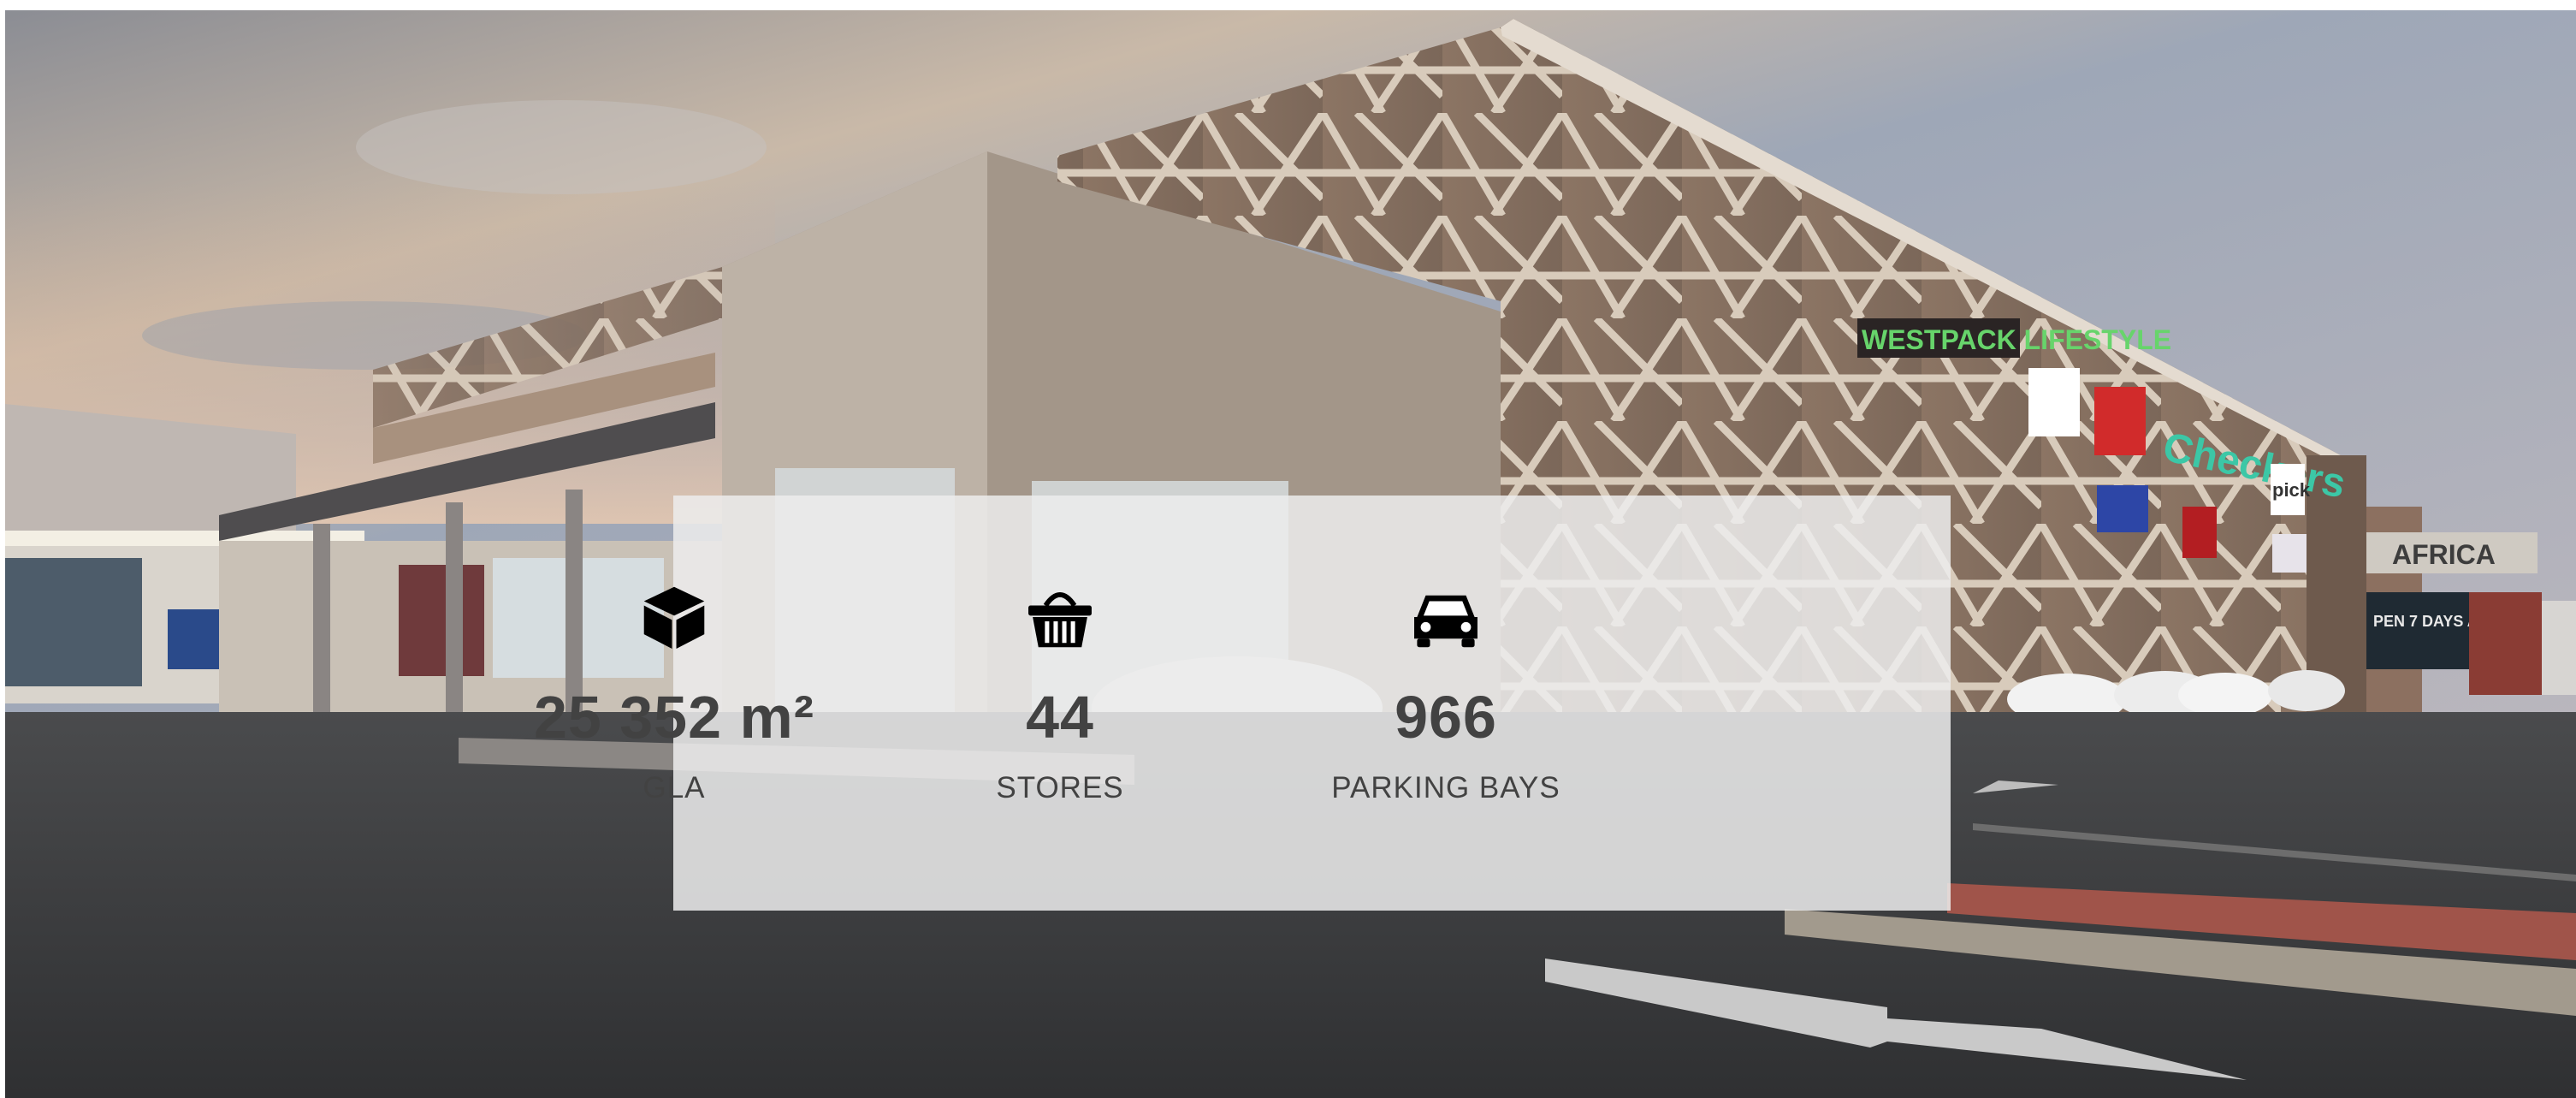  What do you see at coordinates (2016, 339) in the screenshot?
I see `westpack-sign: WESTPACK LIFESTYLE` at bounding box center [2016, 339].